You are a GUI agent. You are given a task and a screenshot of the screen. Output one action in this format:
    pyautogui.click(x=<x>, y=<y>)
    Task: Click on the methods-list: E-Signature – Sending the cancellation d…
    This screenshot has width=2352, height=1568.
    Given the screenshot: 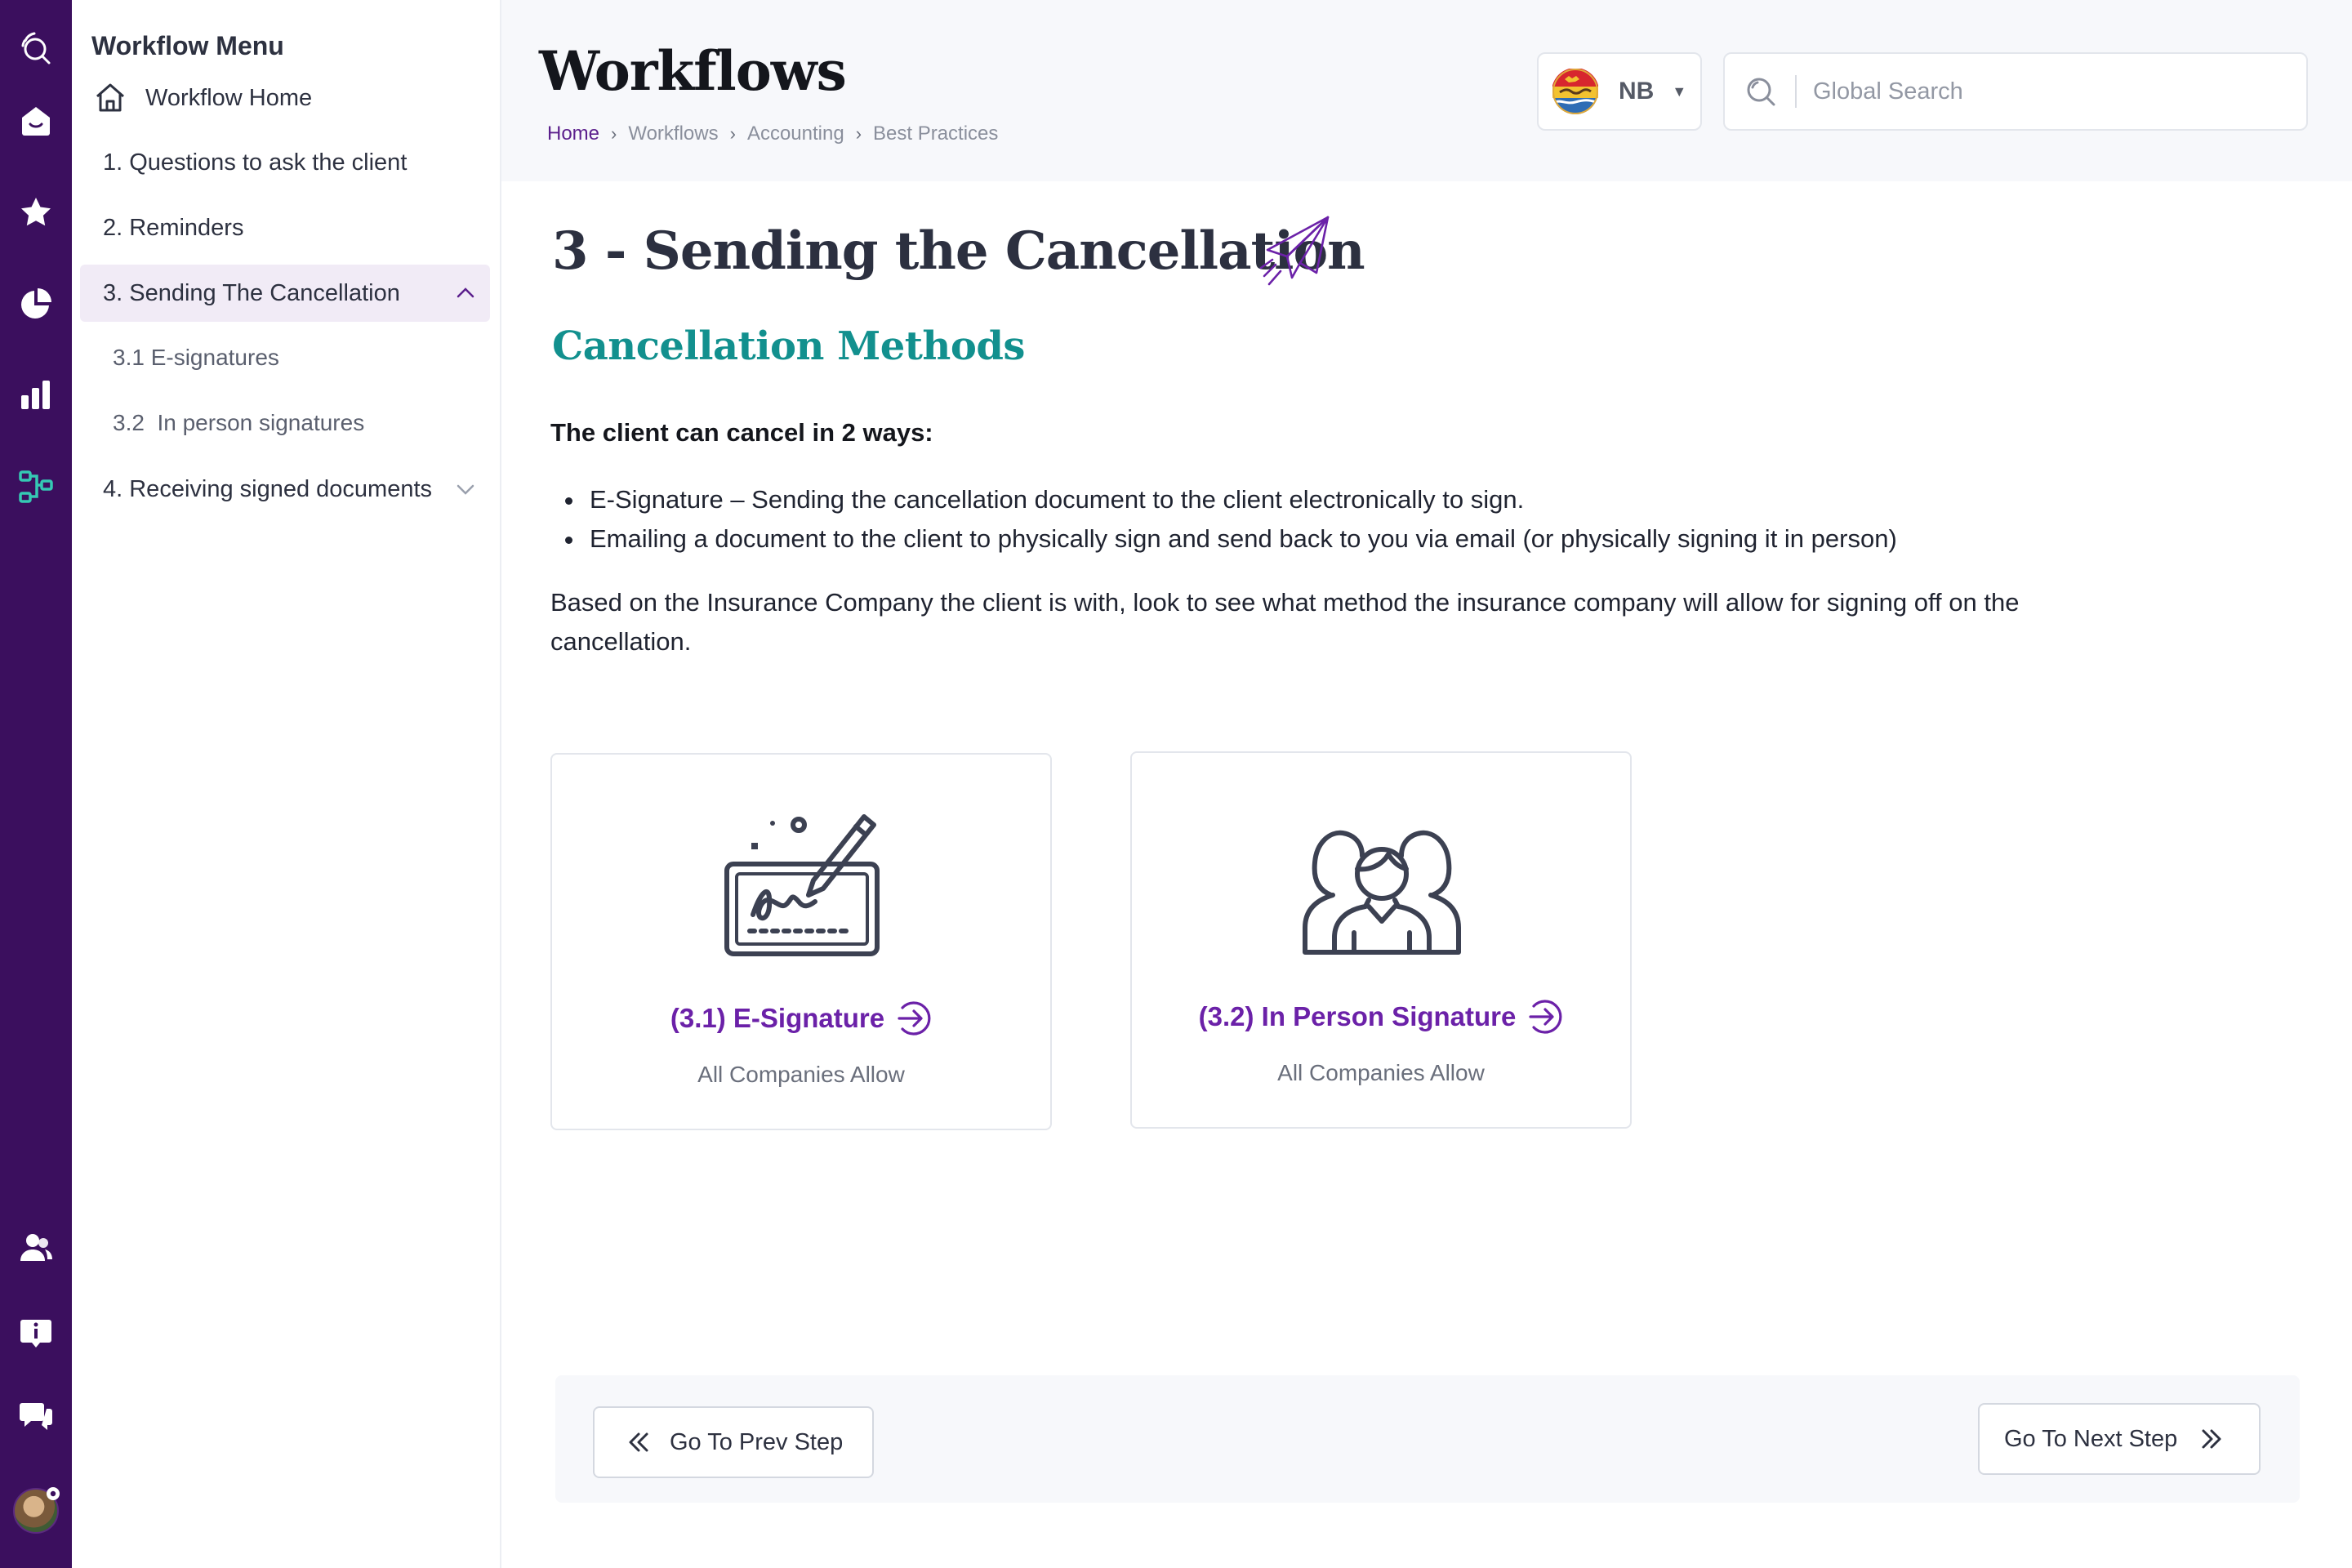 What is the action you would take?
    pyautogui.click(x=1231, y=519)
    